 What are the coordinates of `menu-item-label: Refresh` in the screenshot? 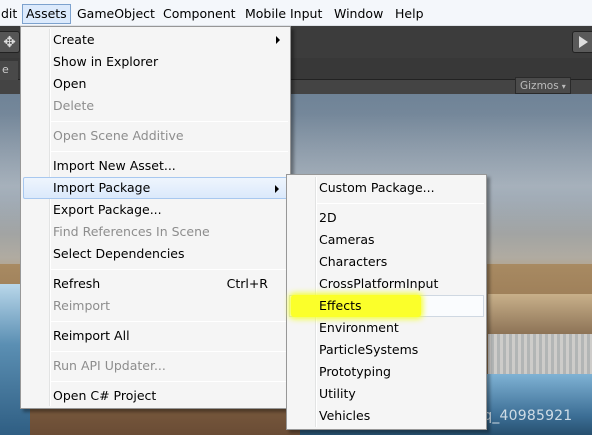 It's located at (77, 283).